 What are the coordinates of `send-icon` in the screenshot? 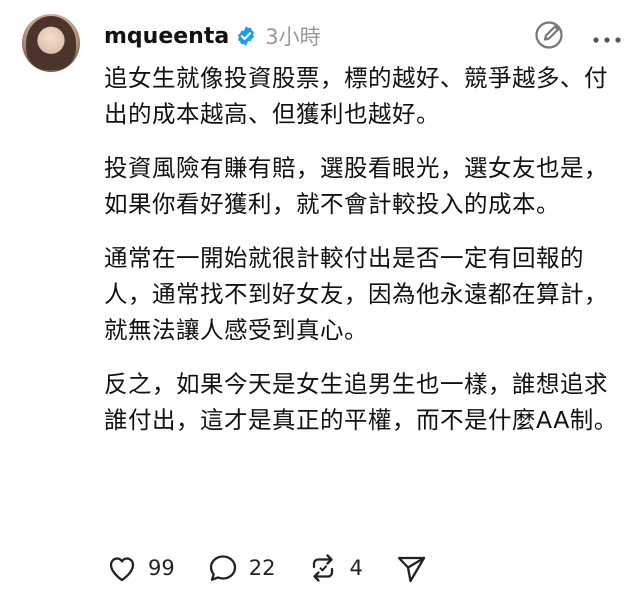 It's located at (411, 569).